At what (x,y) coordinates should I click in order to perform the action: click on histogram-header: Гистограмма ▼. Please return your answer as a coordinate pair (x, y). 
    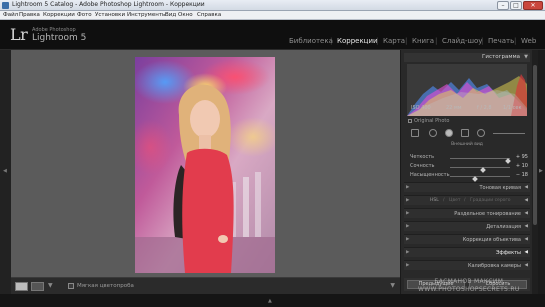
    Looking at the image, I should click on (467, 57).